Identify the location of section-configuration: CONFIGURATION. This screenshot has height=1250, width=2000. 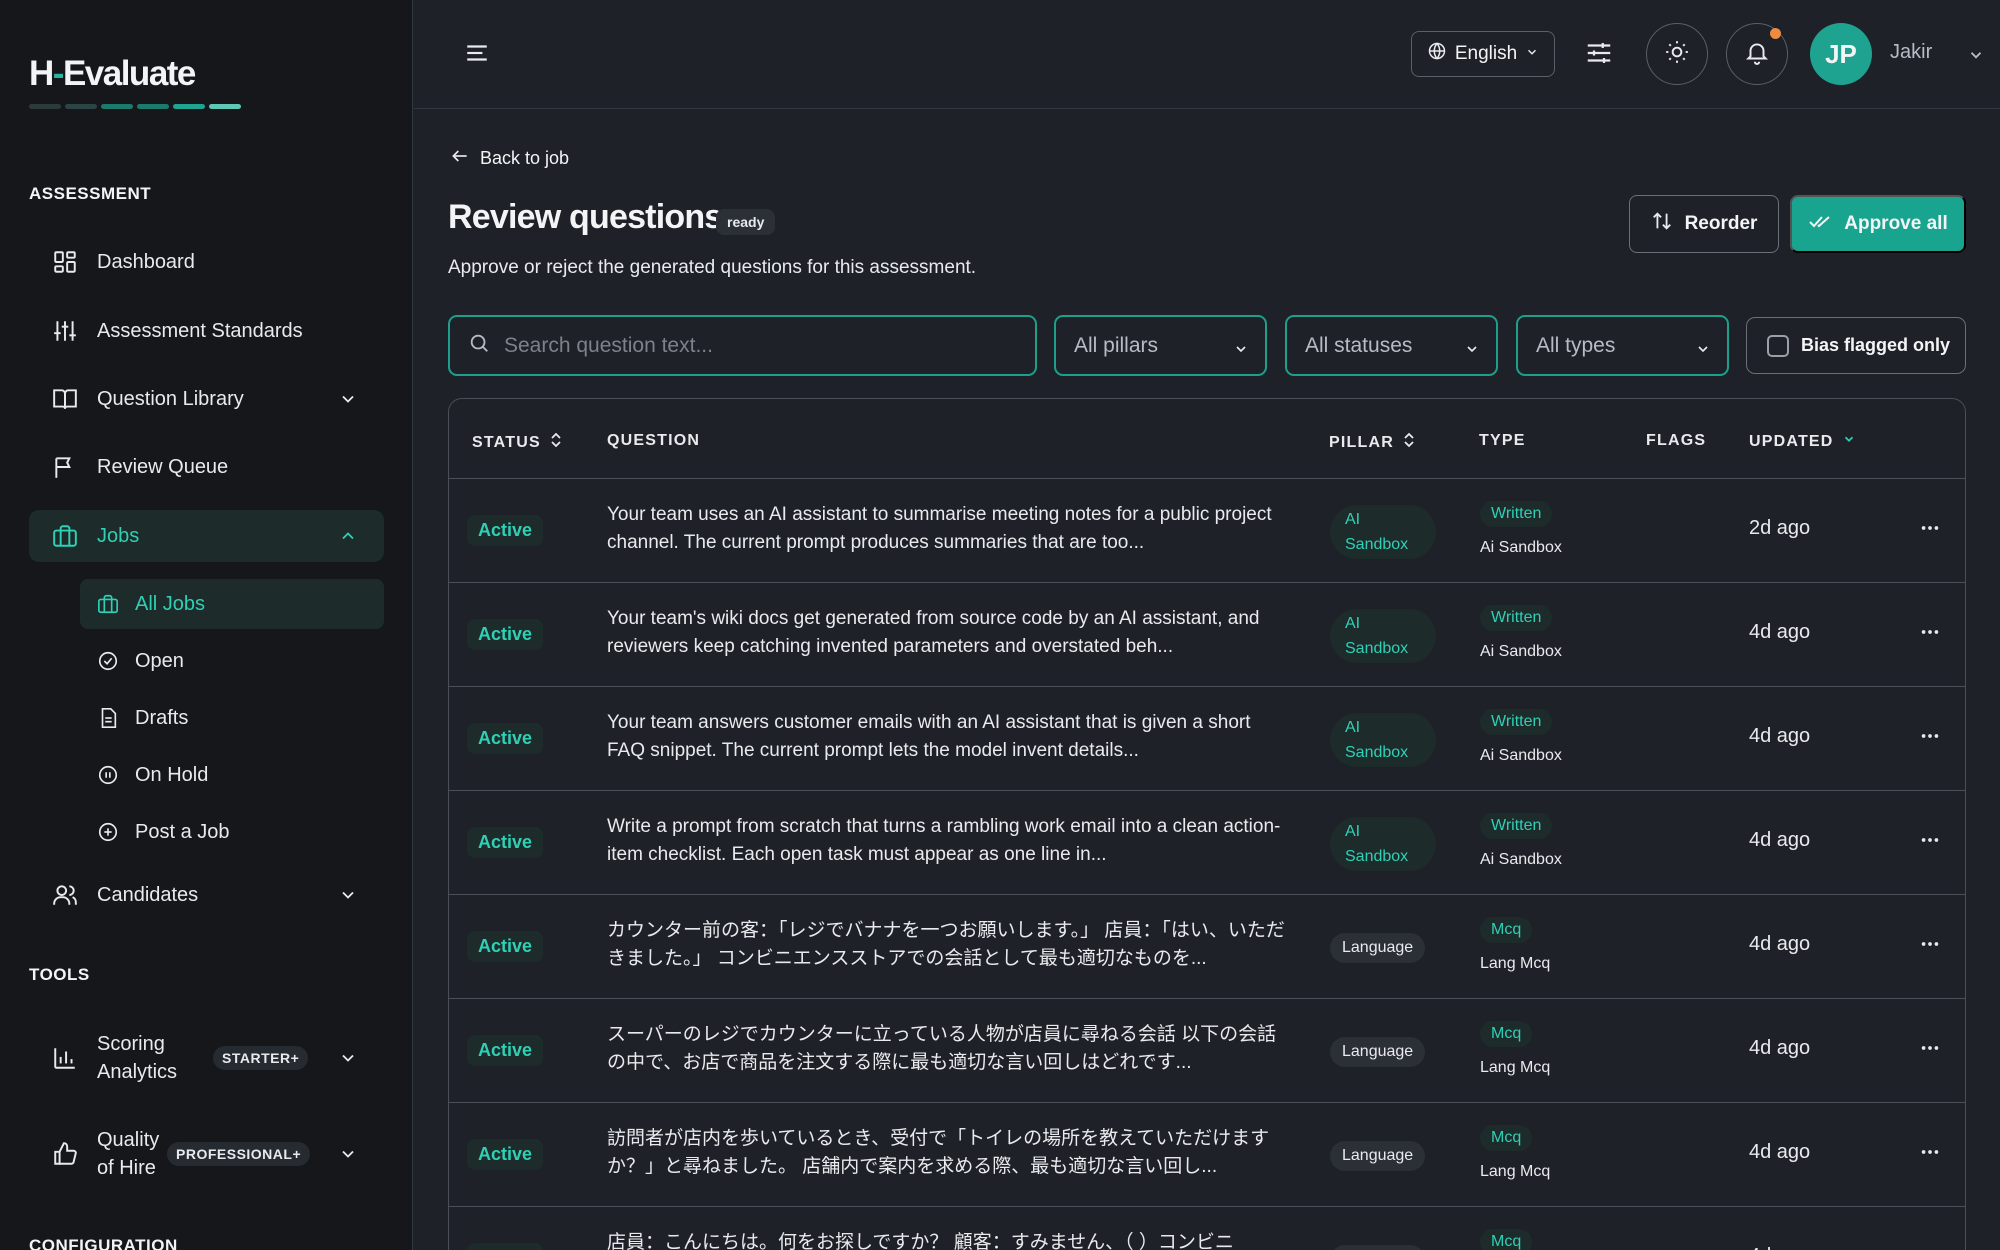
(103, 1243).